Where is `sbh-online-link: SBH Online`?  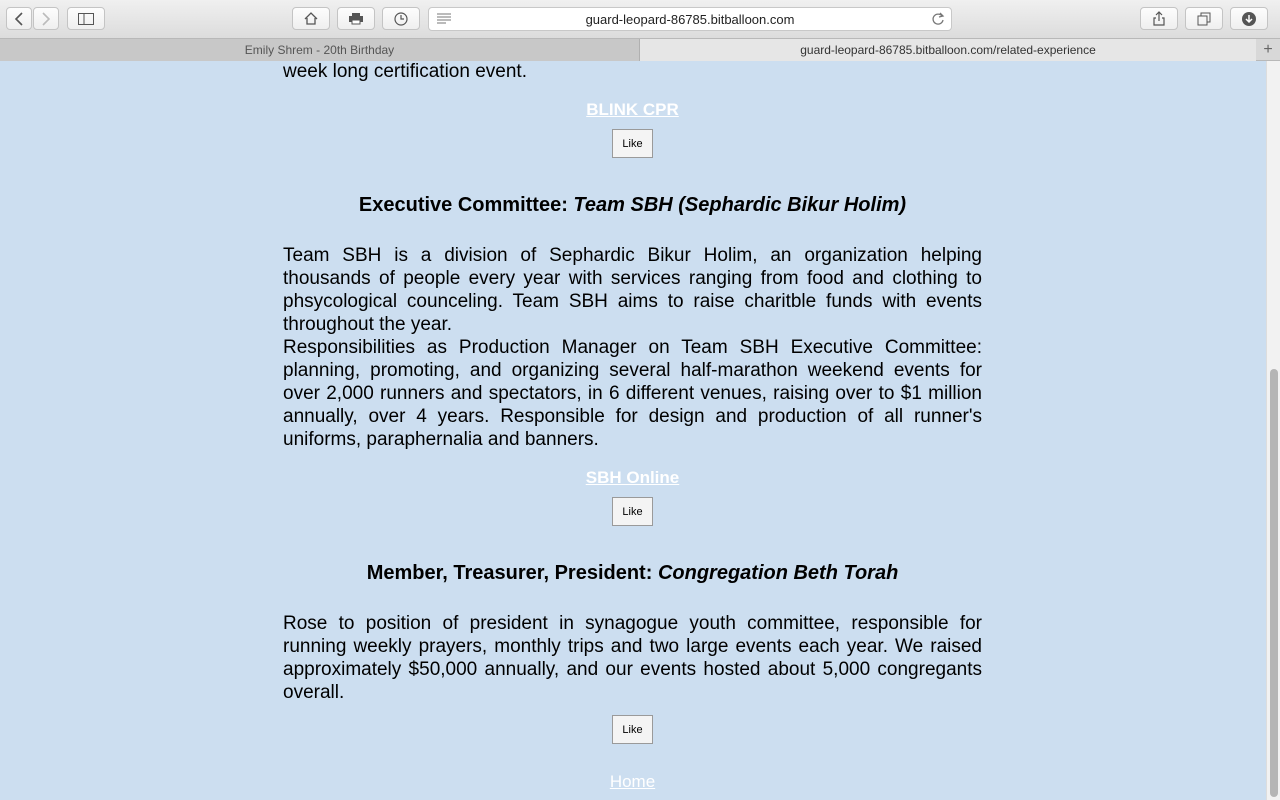
sbh-online-link: SBH Online is located at coordinates (632, 478).